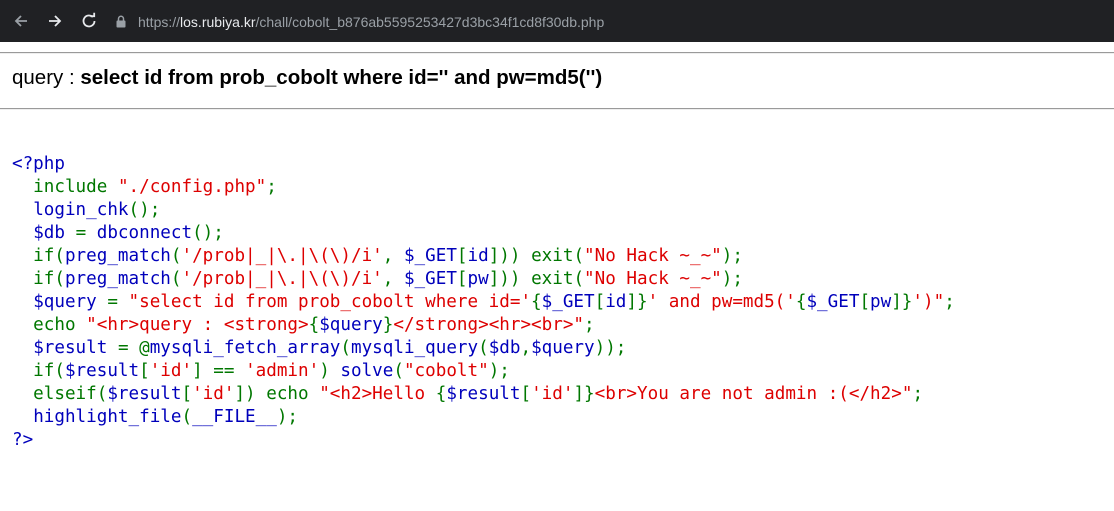 This screenshot has width=1114, height=511. Describe the element at coordinates (489, 325) in the screenshot. I see `code-token: </strong><hr><br>"` at that location.